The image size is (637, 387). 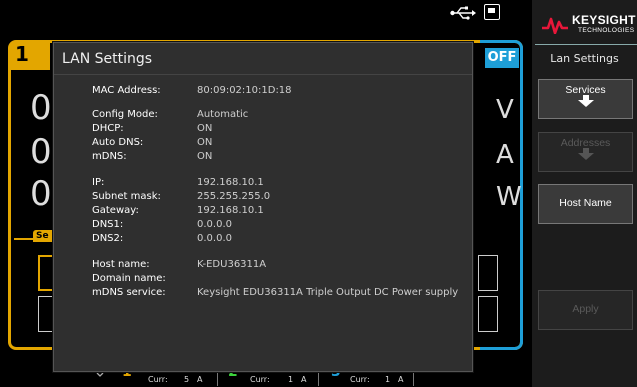 What do you see at coordinates (555, 25) in the screenshot?
I see `keysight-logo-icon` at bounding box center [555, 25].